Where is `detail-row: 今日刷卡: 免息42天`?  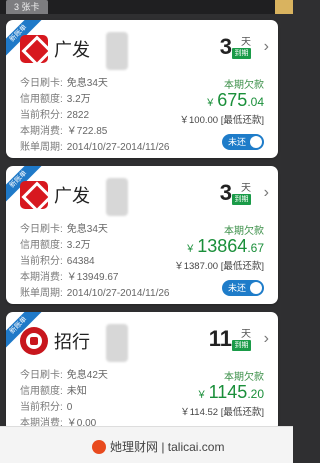
detail-row: 今日刷卡: 免息42天 is located at coordinates (64, 375).